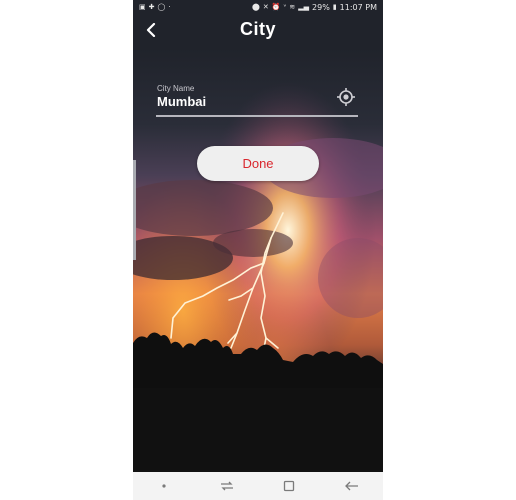 This screenshot has width=516, height=500. What do you see at coordinates (142, 7) in the screenshot?
I see `gallery-icon: ▣` at bounding box center [142, 7].